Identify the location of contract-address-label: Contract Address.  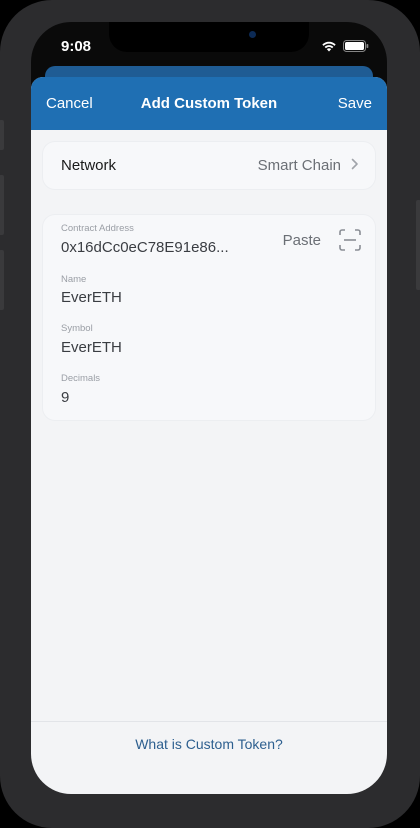
(97, 228).